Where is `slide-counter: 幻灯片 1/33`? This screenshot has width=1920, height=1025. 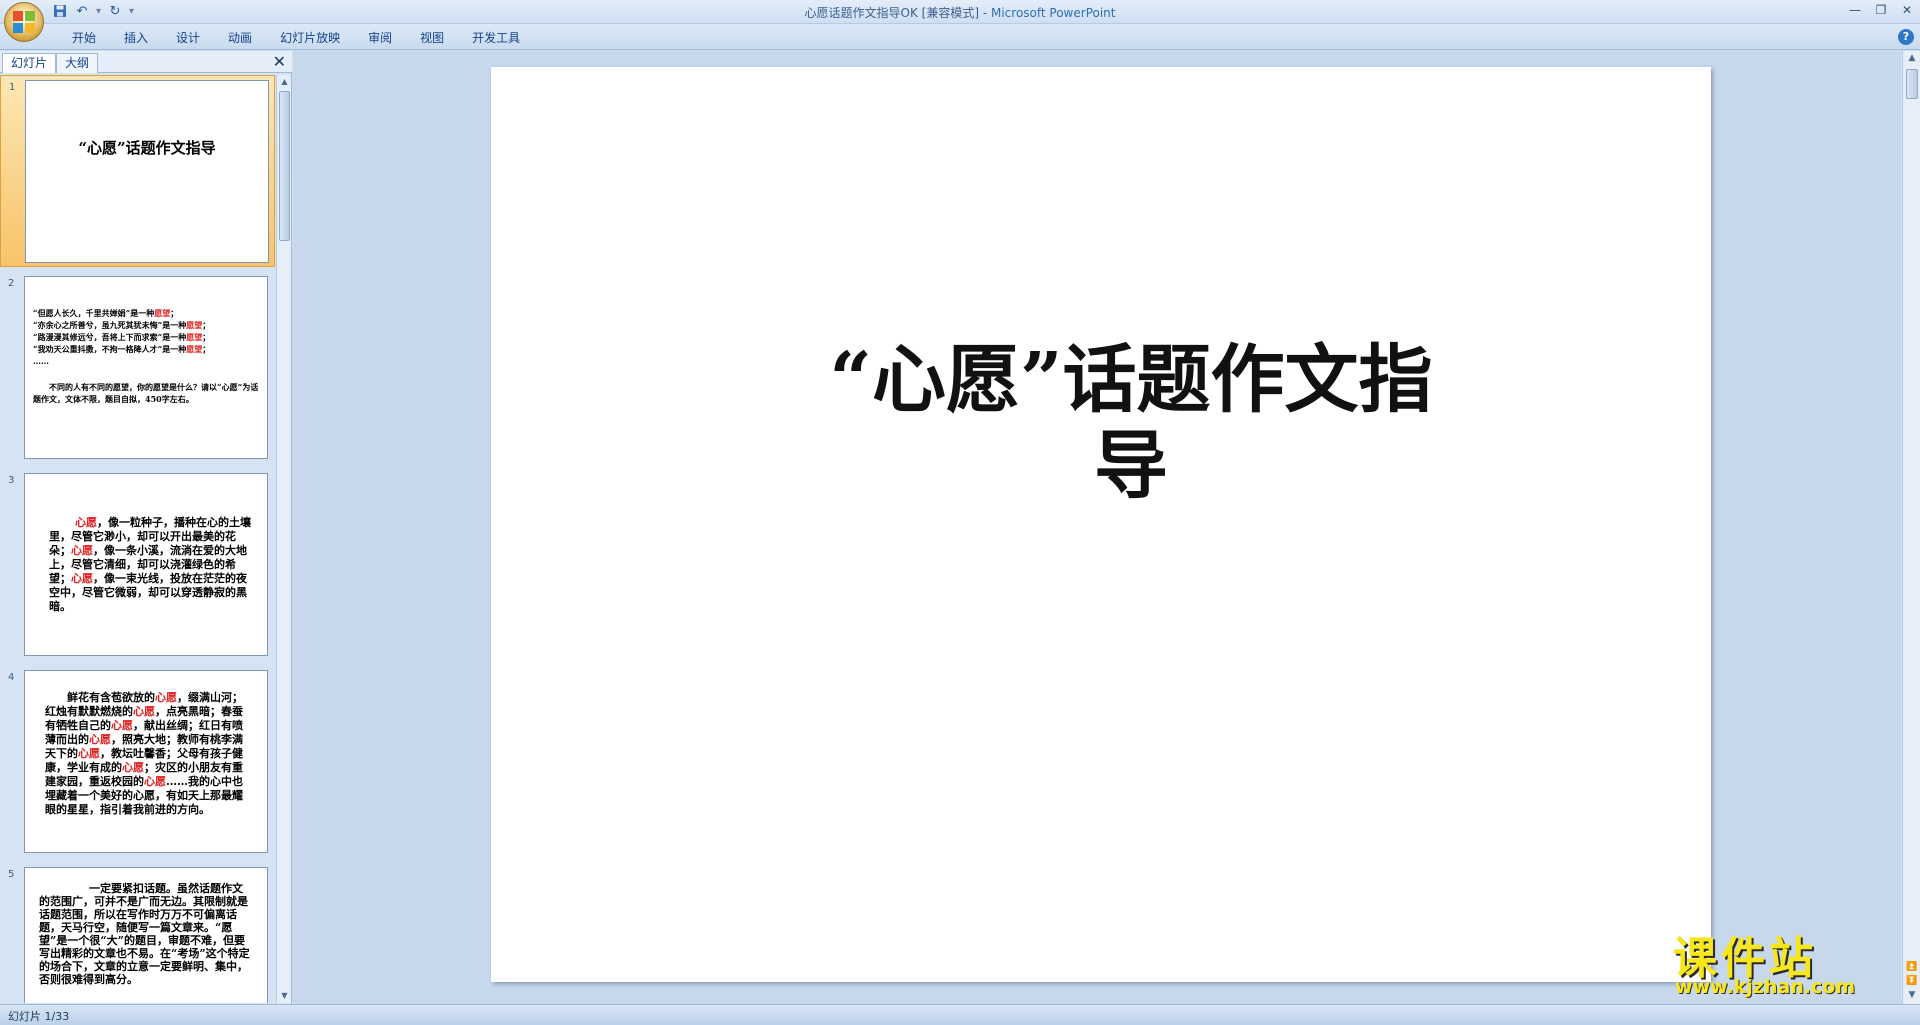
slide-counter: 幻灯片 1/33 is located at coordinates (39, 1016).